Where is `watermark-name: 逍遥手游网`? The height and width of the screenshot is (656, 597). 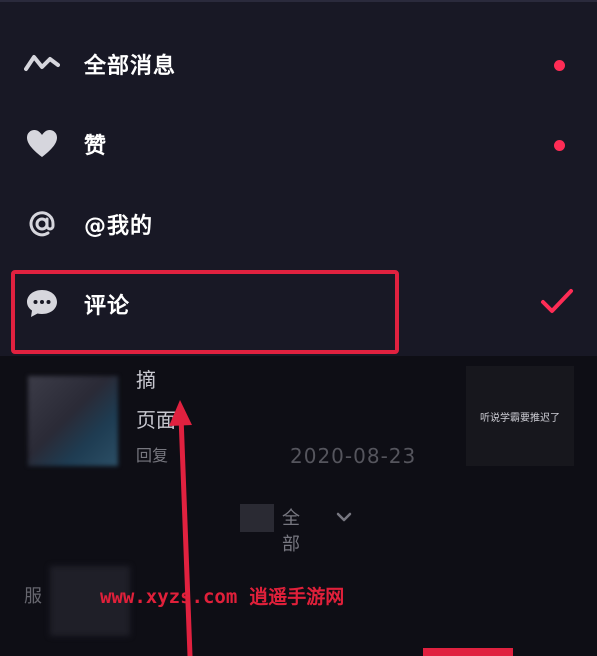 watermark-name: 逍遥手游网 is located at coordinates (297, 597).